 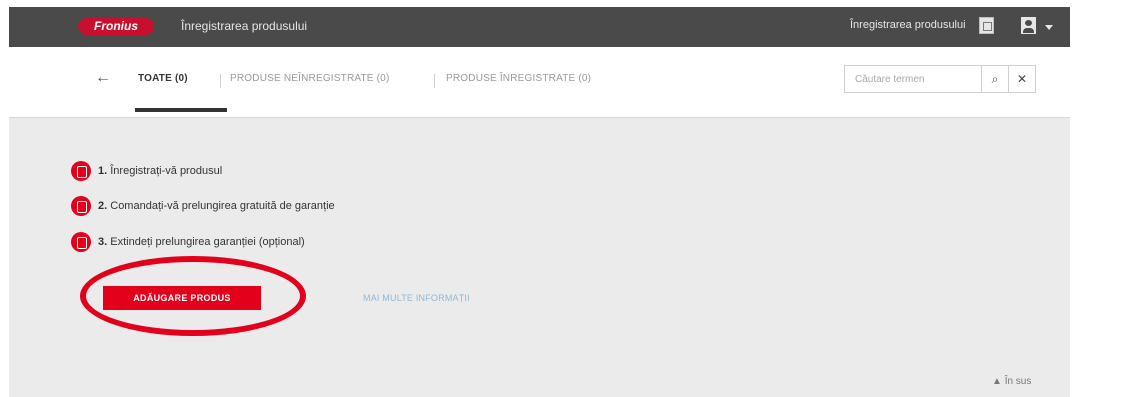 I want to click on active-tab-indicator, so click(x=181, y=110).